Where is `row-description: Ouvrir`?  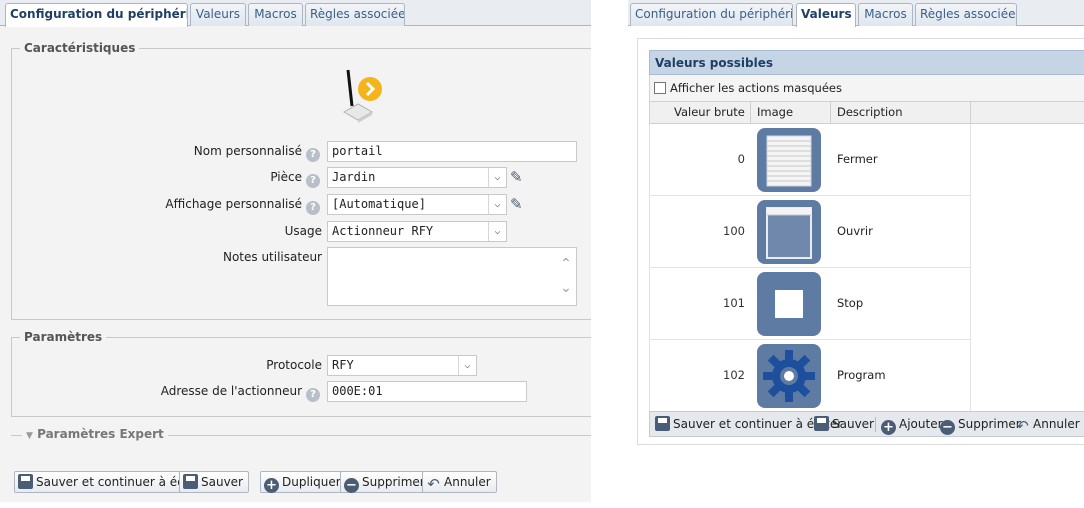 row-description: Ouvrir is located at coordinates (855, 231).